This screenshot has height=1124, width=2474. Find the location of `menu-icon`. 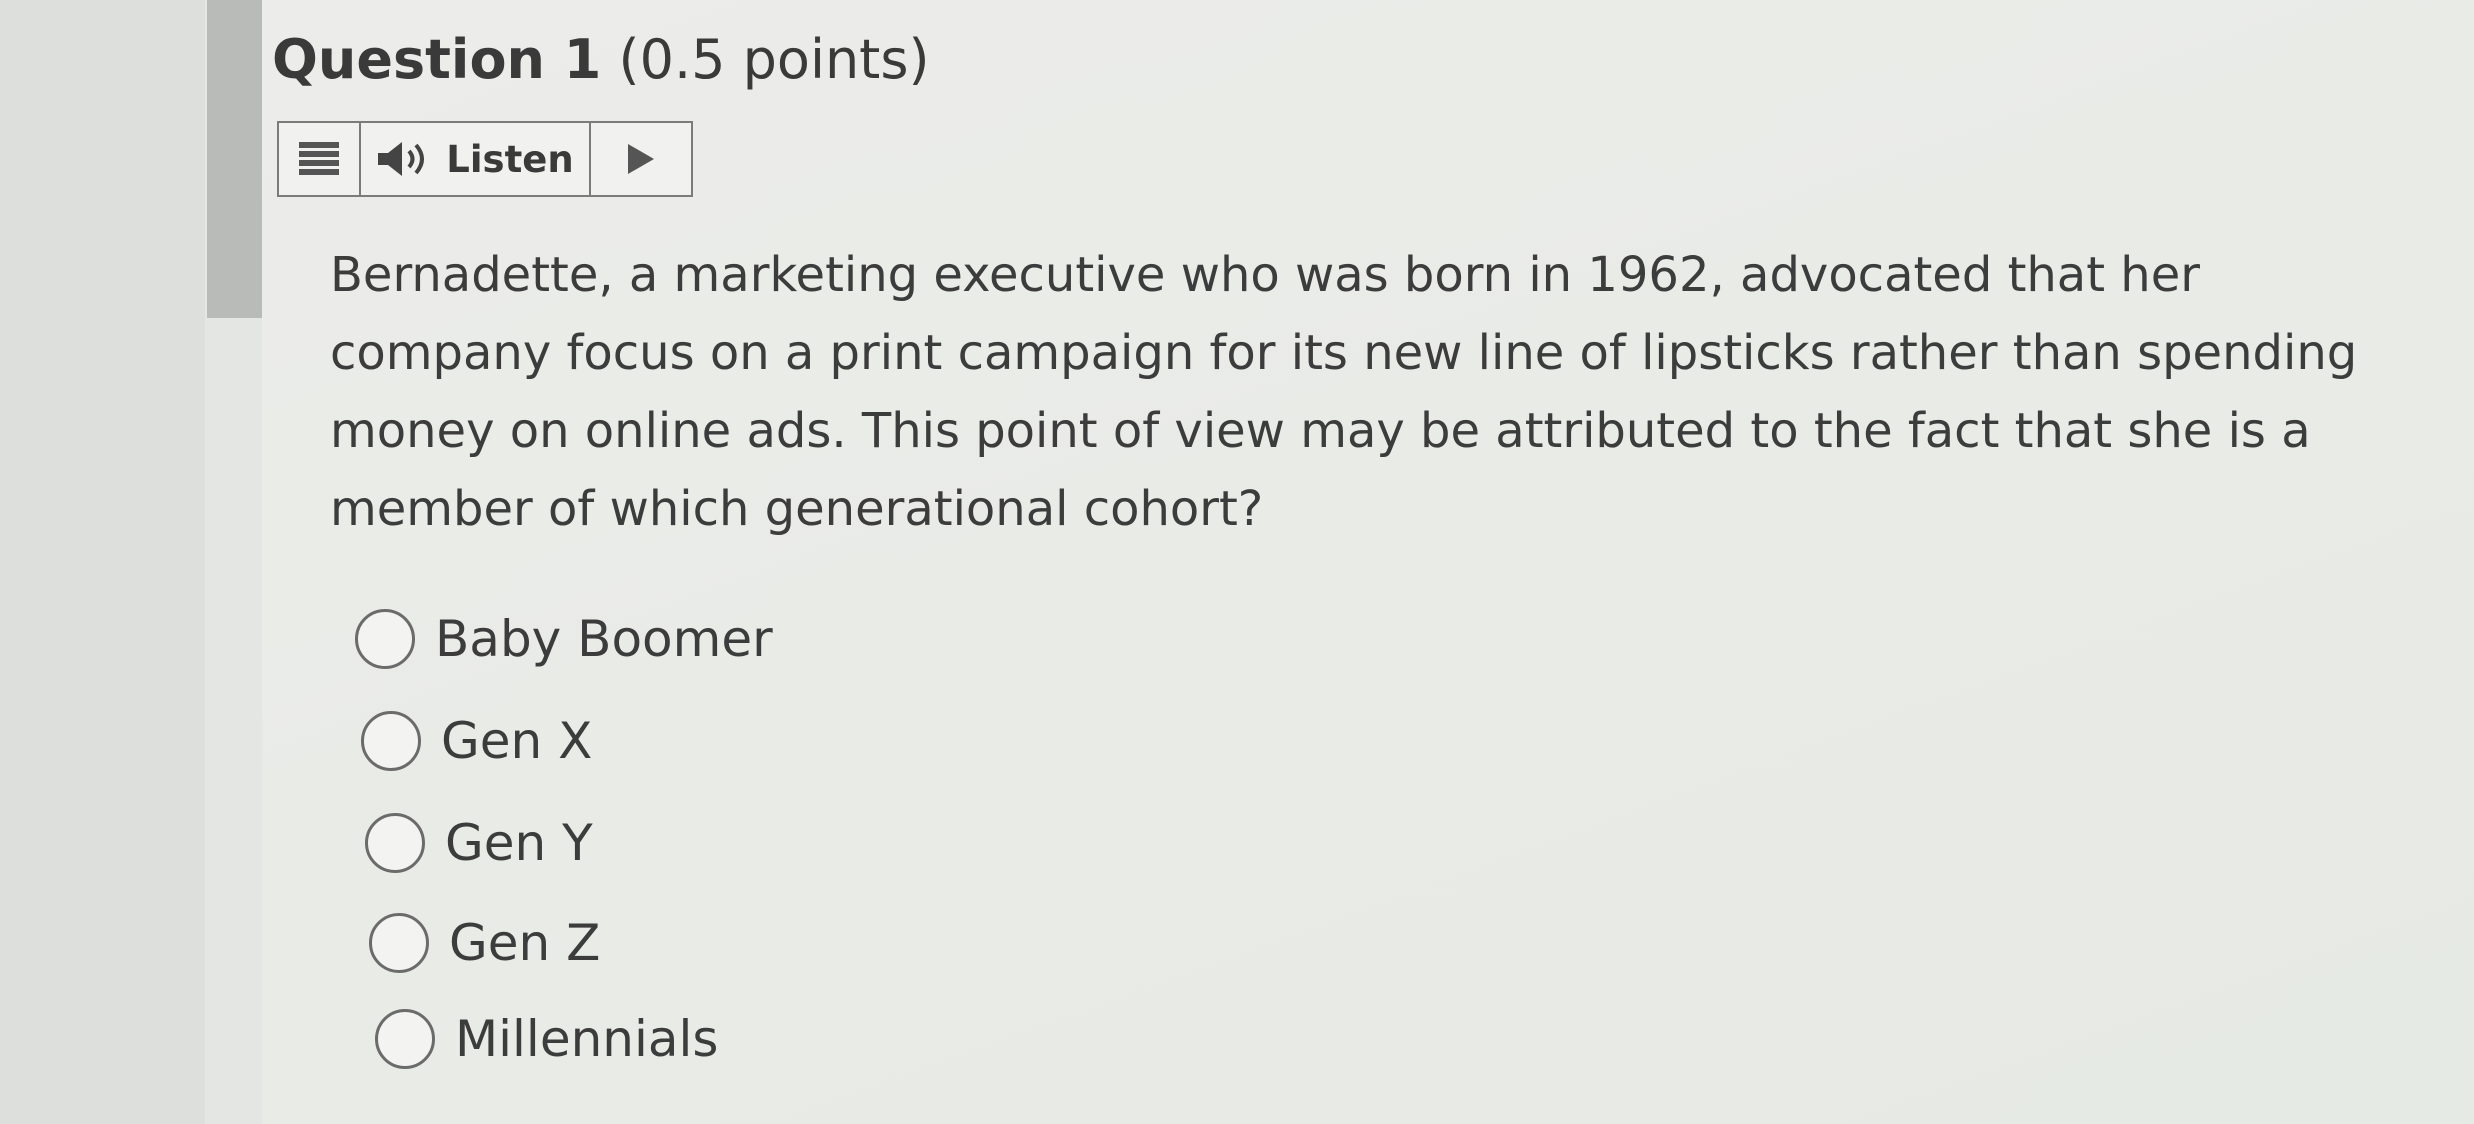

menu-icon is located at coordinates (319, 158).